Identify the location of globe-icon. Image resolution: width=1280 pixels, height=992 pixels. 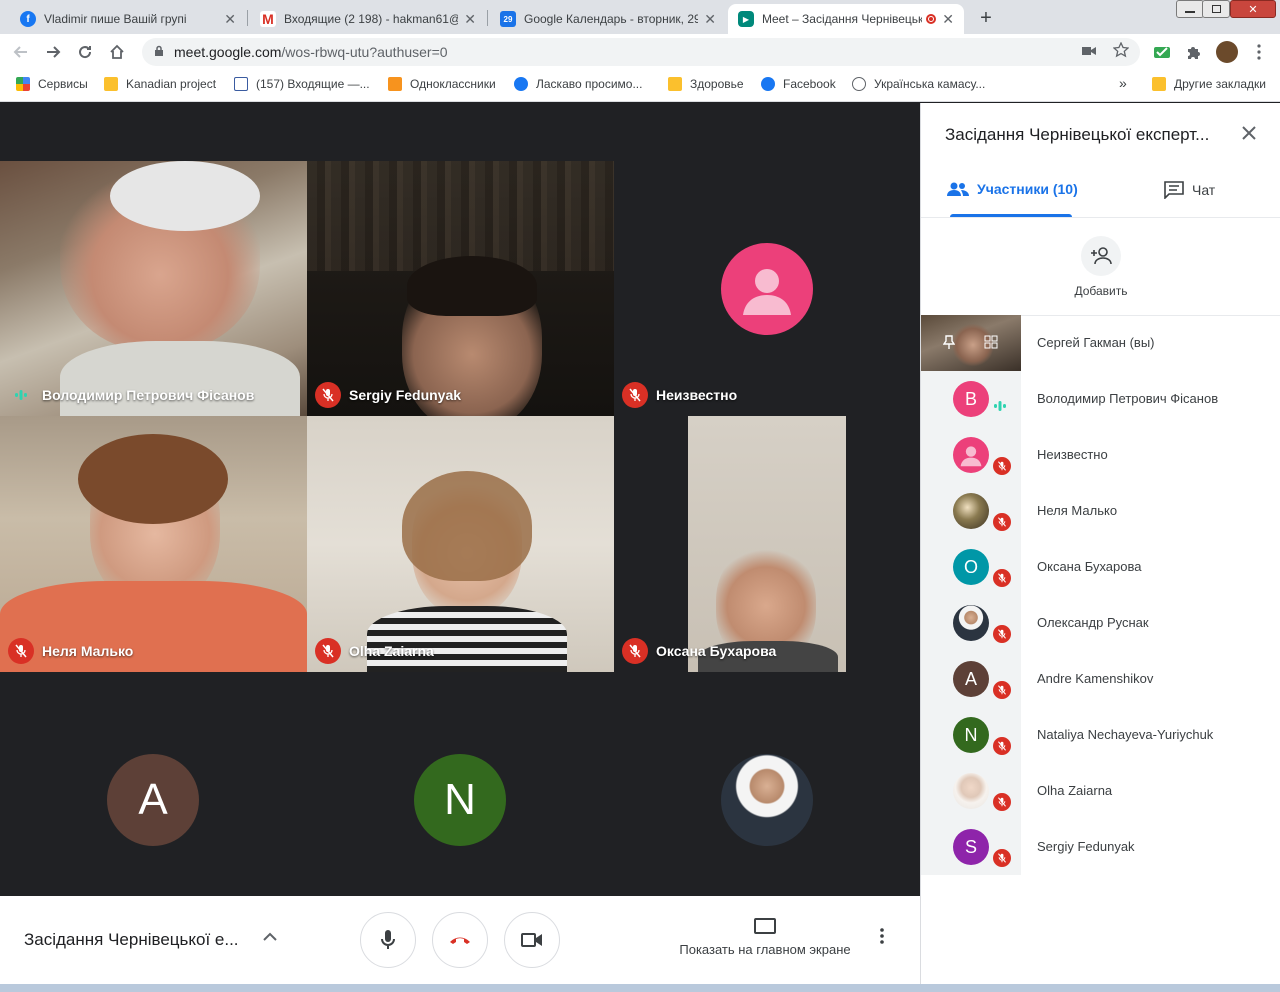
(859, 84).